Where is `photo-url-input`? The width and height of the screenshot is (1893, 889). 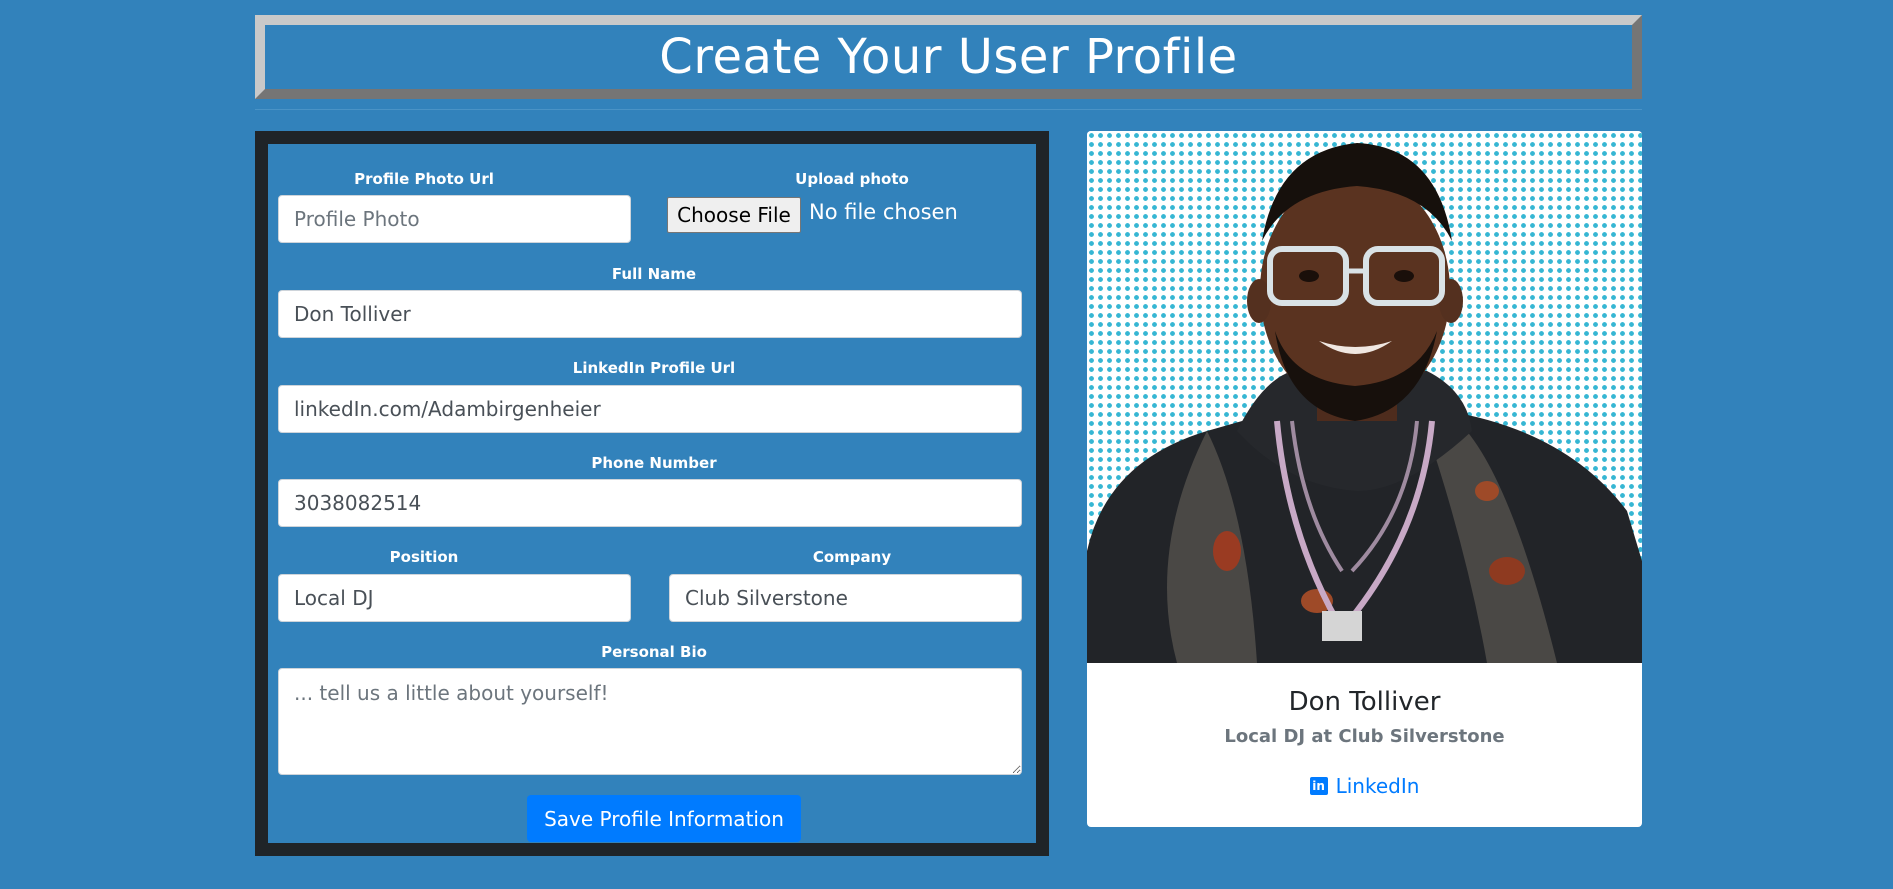
photo-url-input is located at coordinates (454, 219).